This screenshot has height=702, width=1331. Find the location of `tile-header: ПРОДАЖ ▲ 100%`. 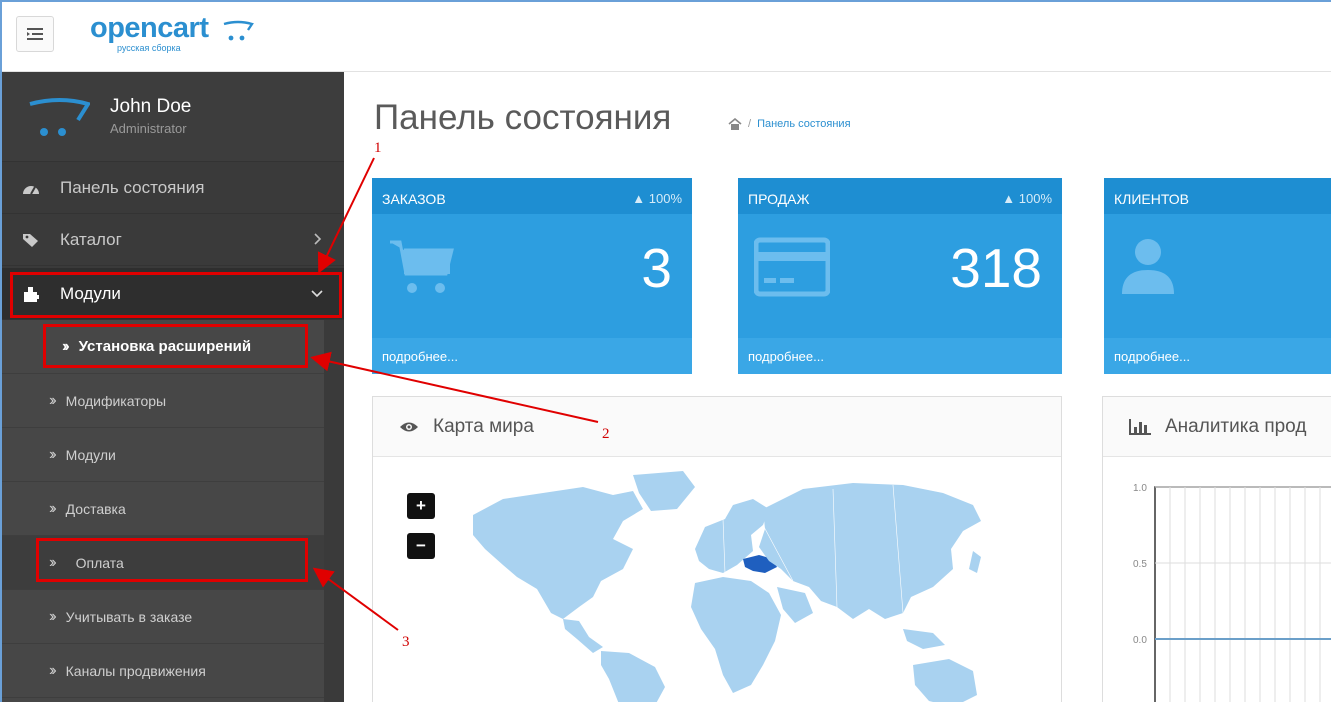

tile-header: ПРОДАЖ ▲ 100% is located at coordinates (900, 196).